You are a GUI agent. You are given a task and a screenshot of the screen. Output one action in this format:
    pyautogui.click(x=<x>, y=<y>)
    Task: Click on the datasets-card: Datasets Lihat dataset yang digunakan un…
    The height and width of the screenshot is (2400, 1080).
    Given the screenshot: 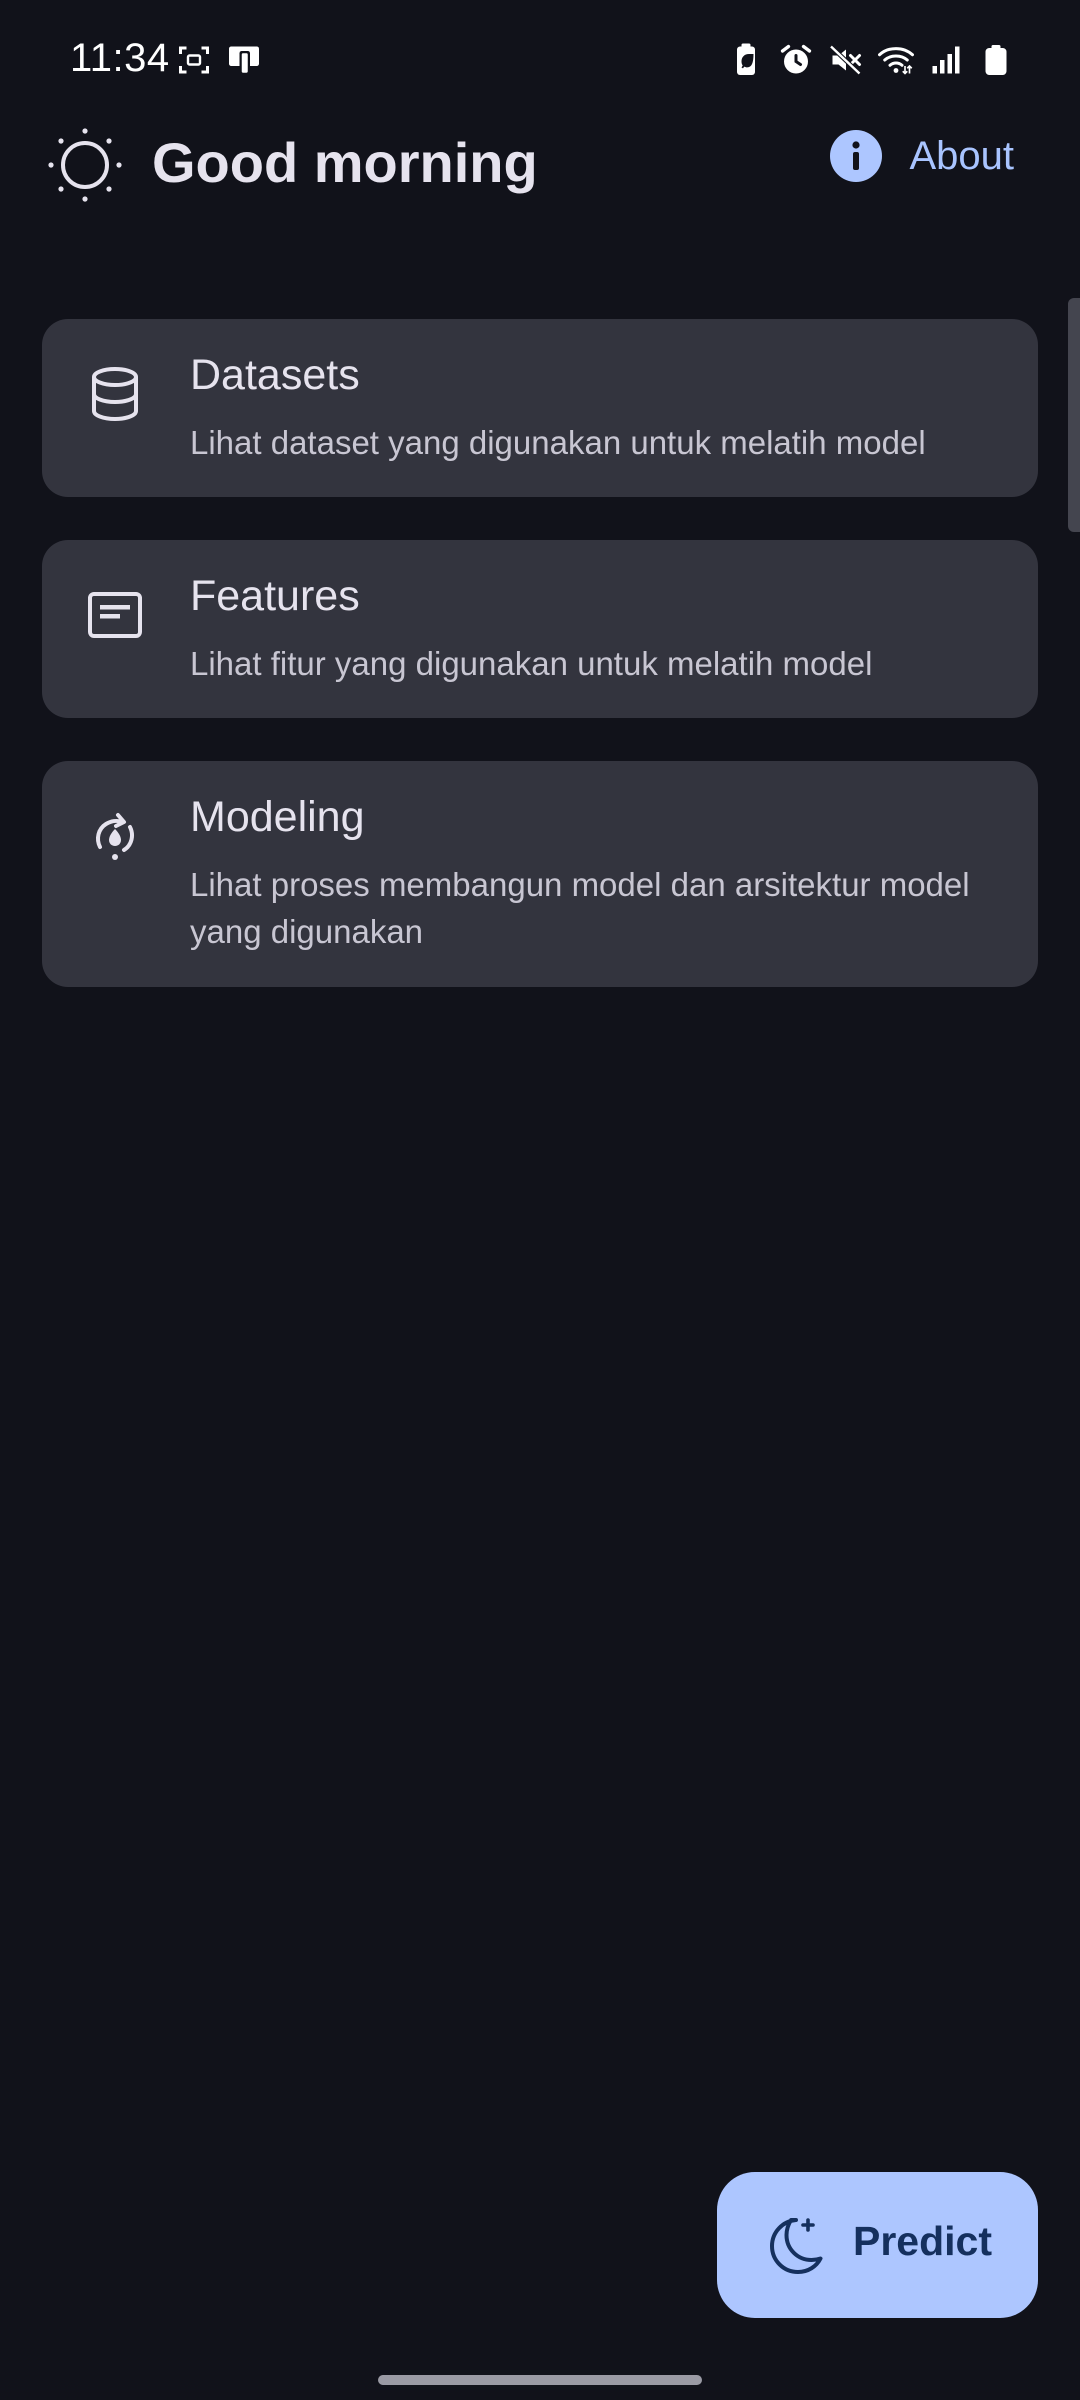 What is the action you would take?
    pyautogui.click(x=540, y=408)
    